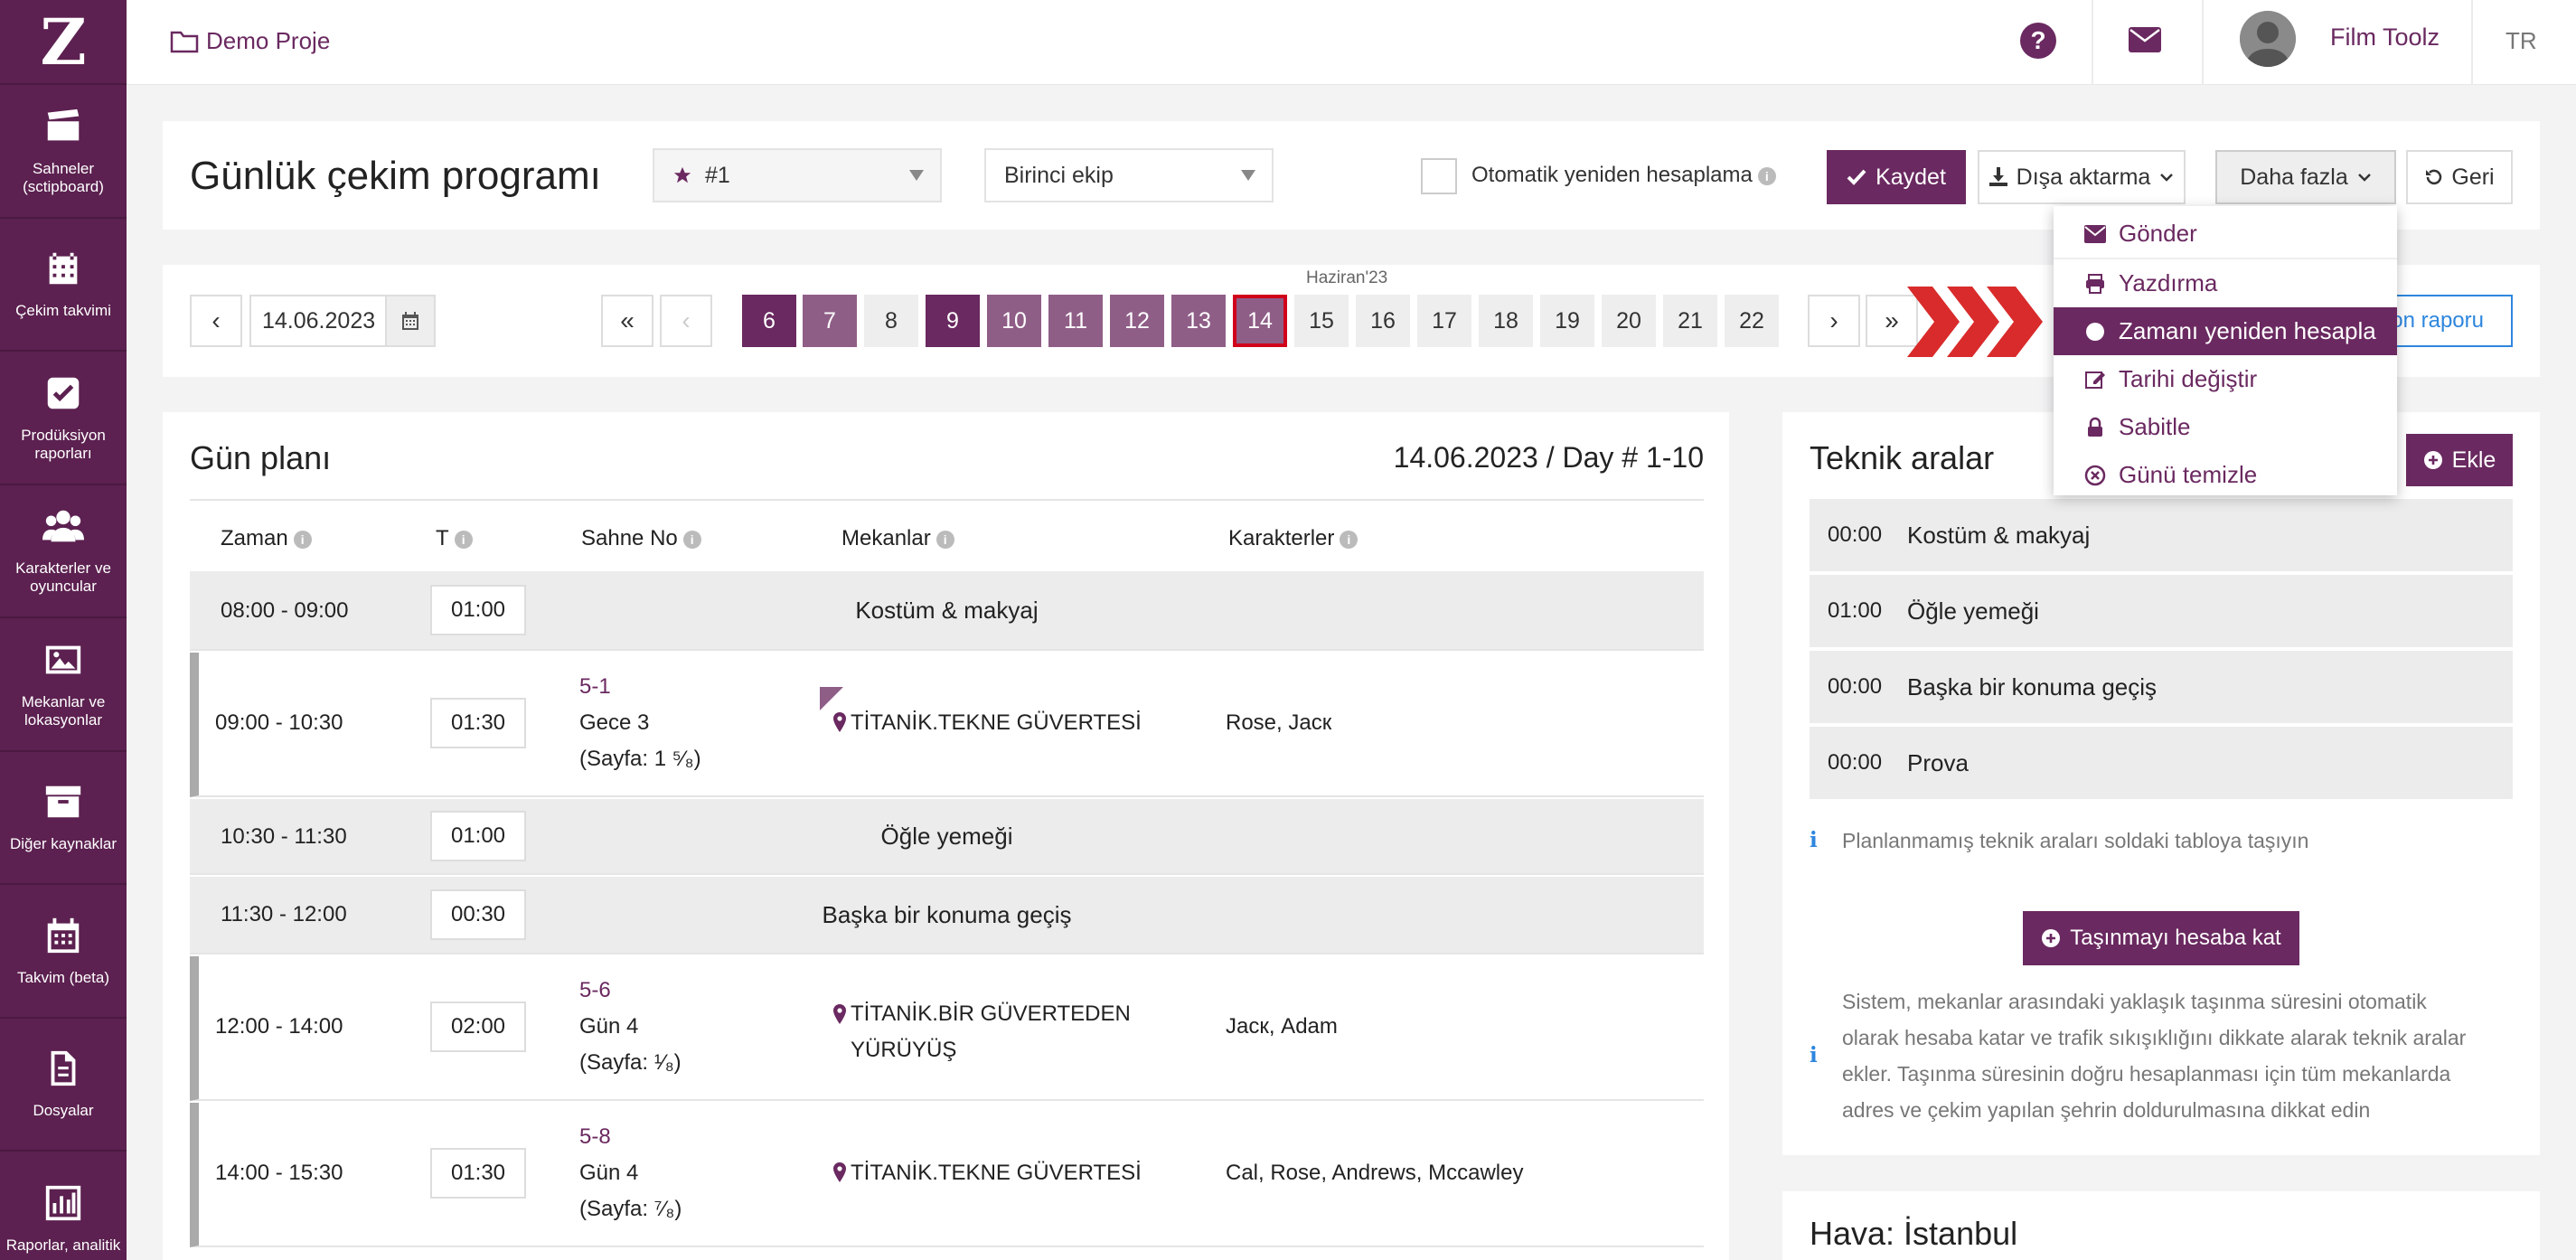  Describe the element at coordinates (995, 1032) in the screenshot. I see `location-link: TİTANİK.BİR GÜVERTEDEN YÜRÜYÜŞ` at that location.